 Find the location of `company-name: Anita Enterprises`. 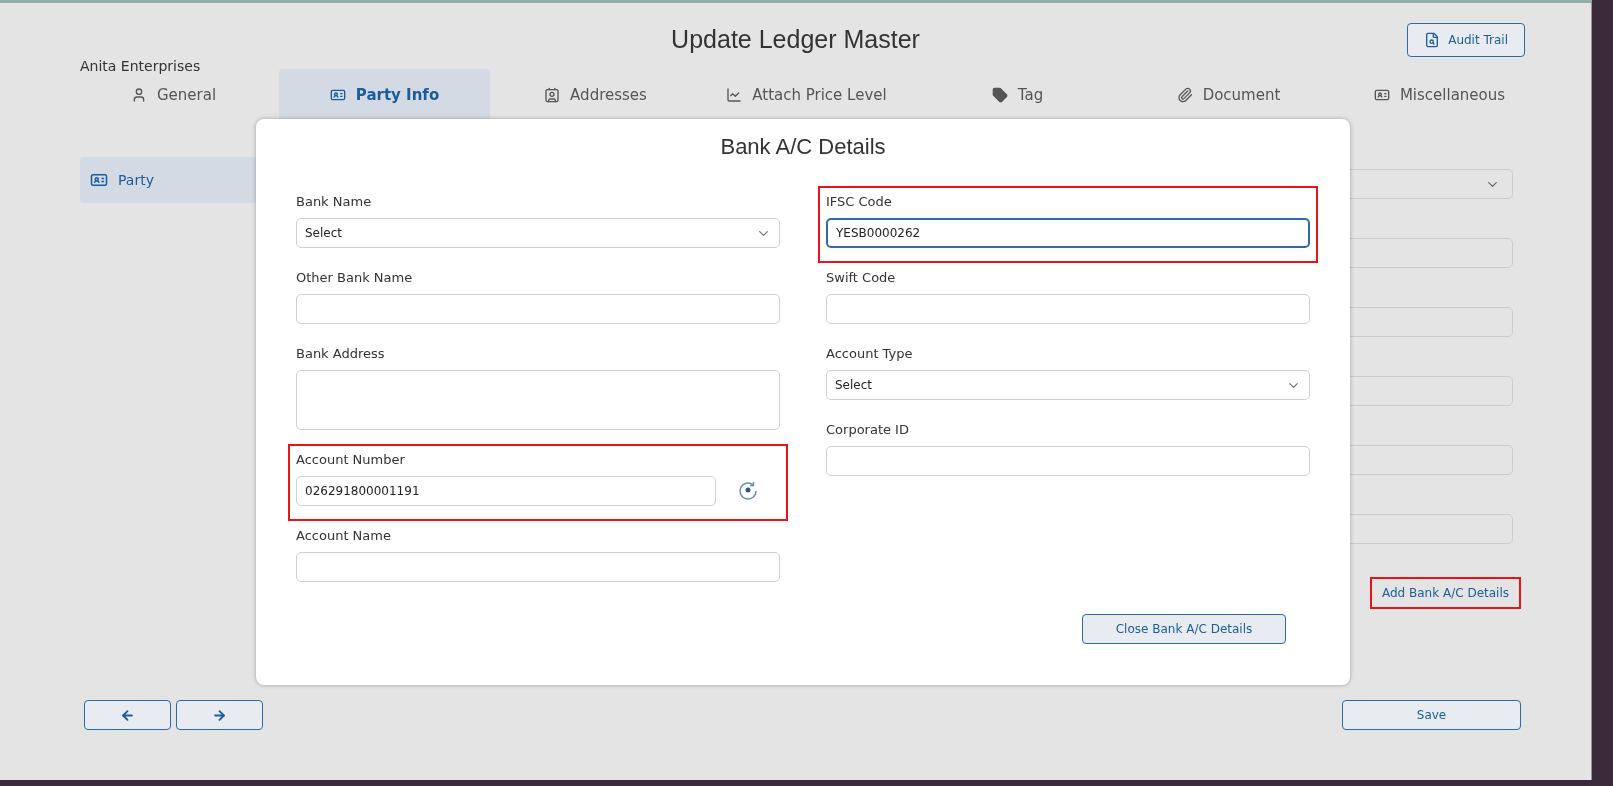

company-name: Anita Enterprises is located at coordinates (141, 66).